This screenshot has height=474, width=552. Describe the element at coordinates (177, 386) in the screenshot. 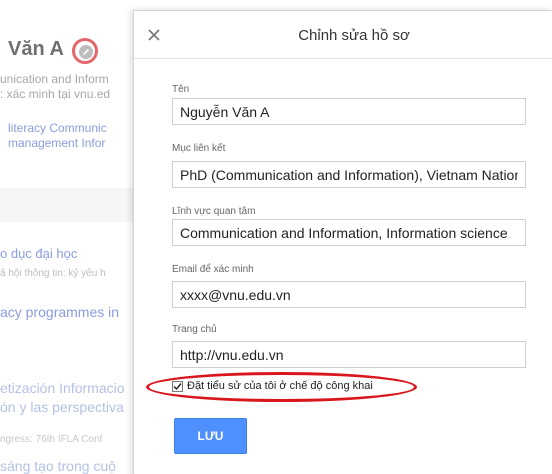

I see `public-profile-checkbox` at that location.